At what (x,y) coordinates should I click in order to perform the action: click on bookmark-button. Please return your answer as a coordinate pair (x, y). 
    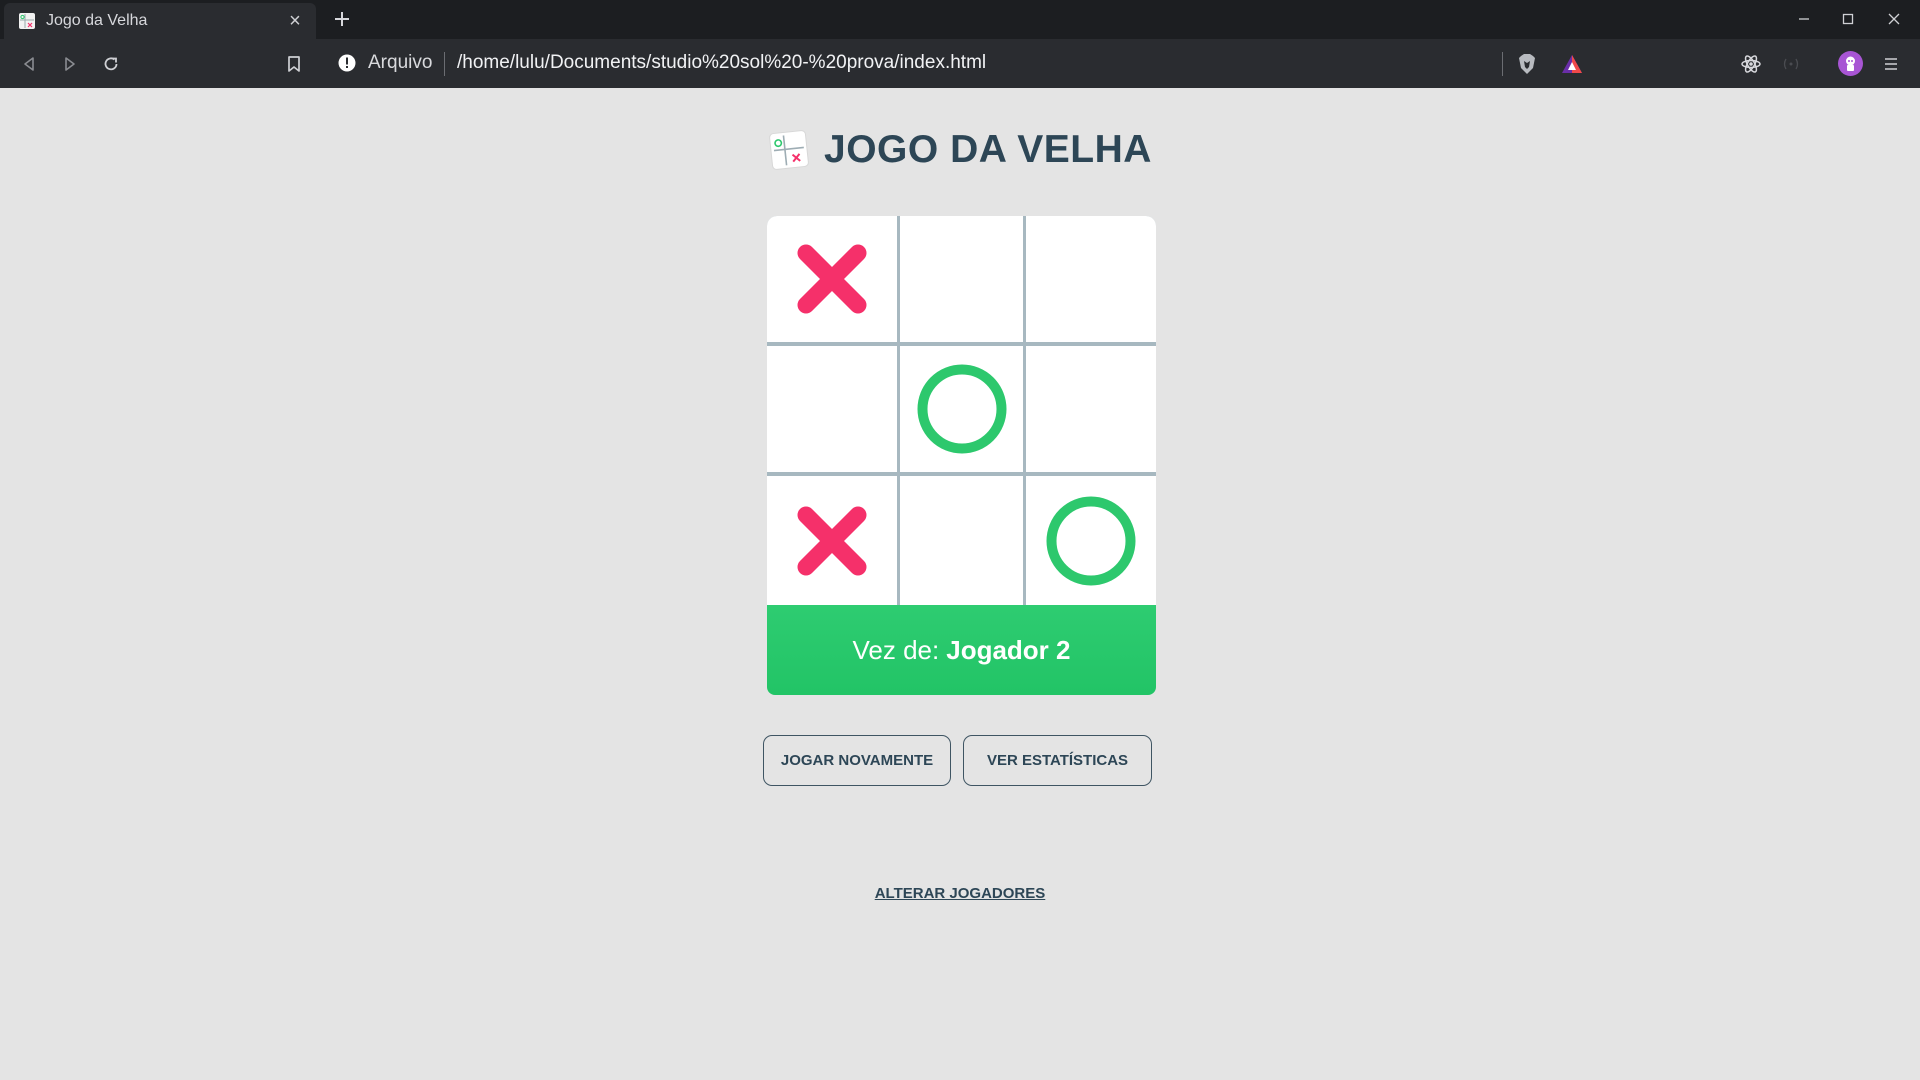
    Looking at the image, I should click on (294, 64).